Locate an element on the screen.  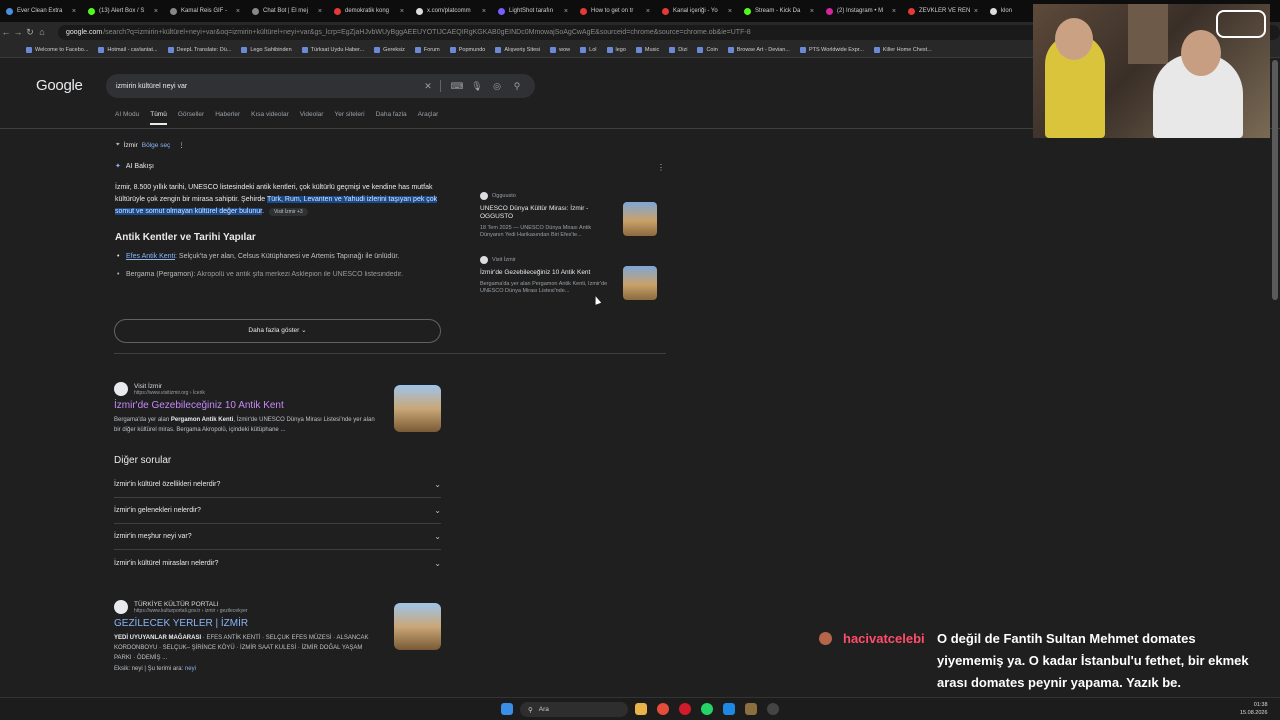
browser-tab: (2) Instagram • M × is located at coordinates (861, 11).